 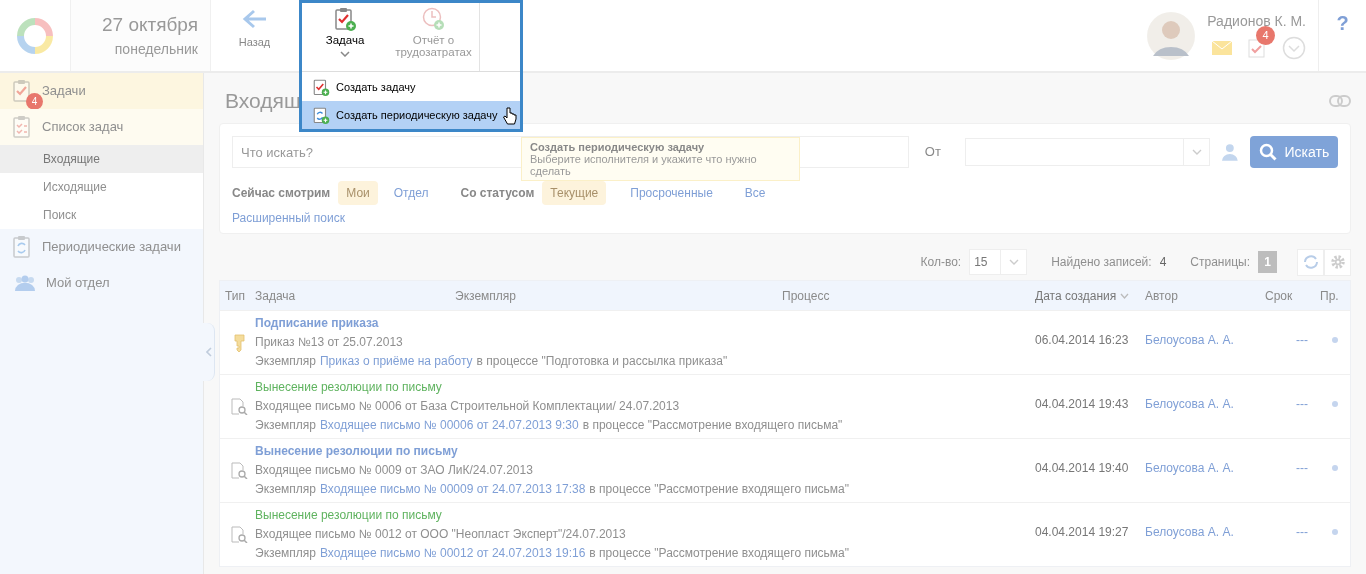 I want to click on process-text: в процессе "Подготовка и рассылка приказа", so click(x=602, y=361).